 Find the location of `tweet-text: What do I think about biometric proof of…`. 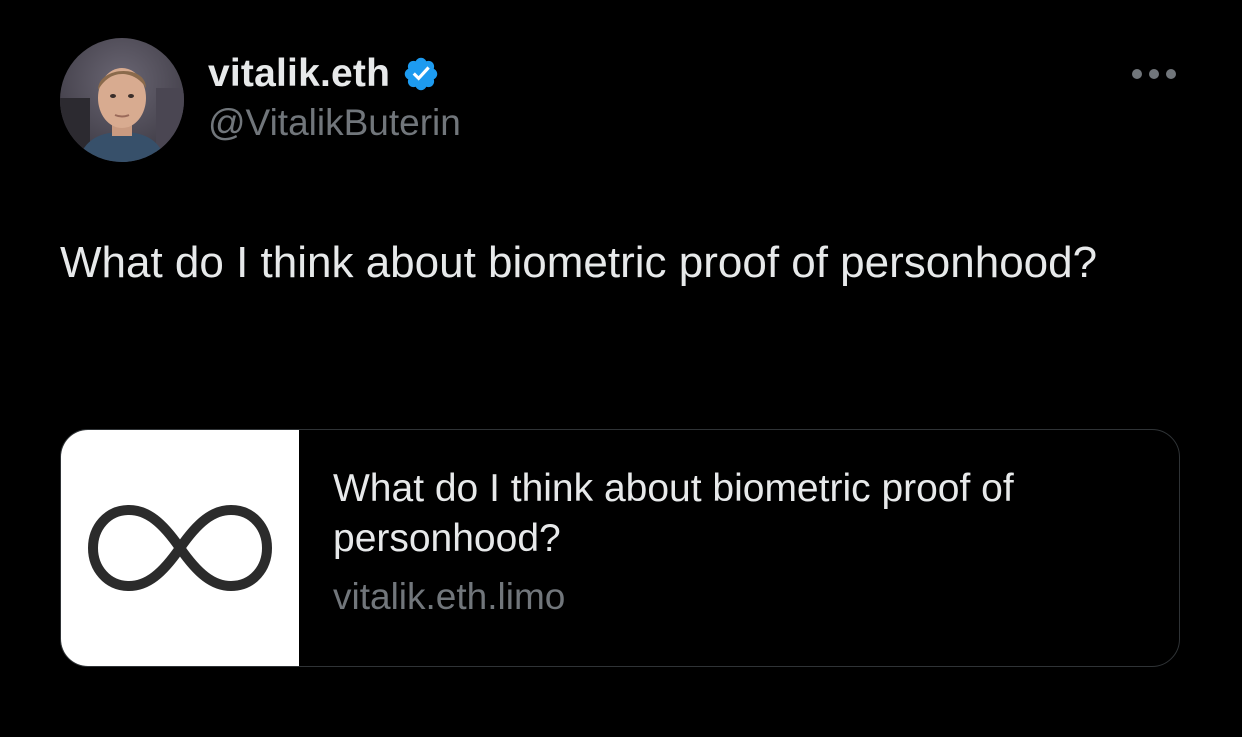

tweet-text: What do I think about biometric proof of… is located at coordinates (579, 262).